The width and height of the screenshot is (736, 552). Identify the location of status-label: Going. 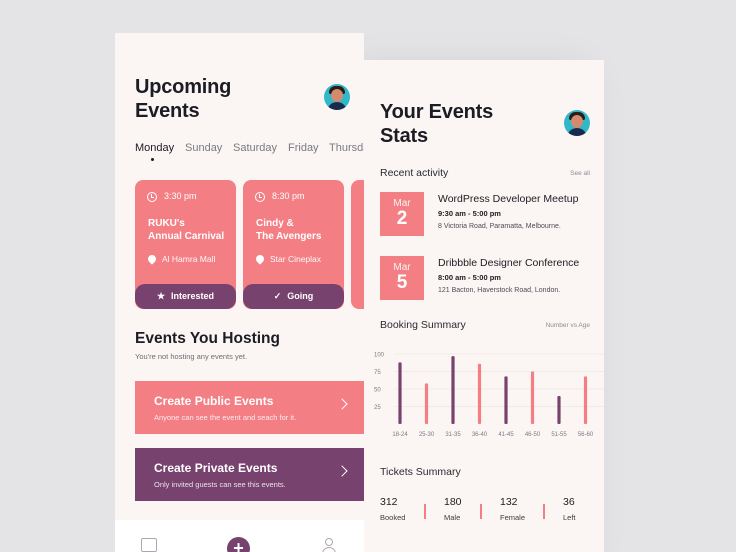
(300, 296).